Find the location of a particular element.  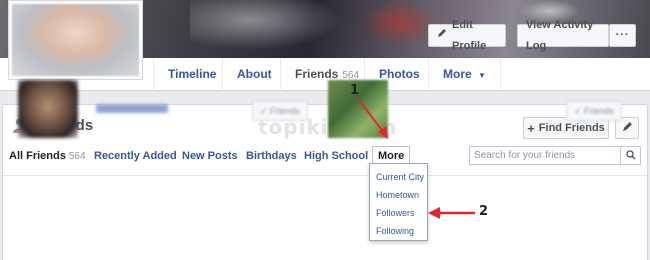

subtab-new-posts: New Posts is located at coordinates (210, 156).